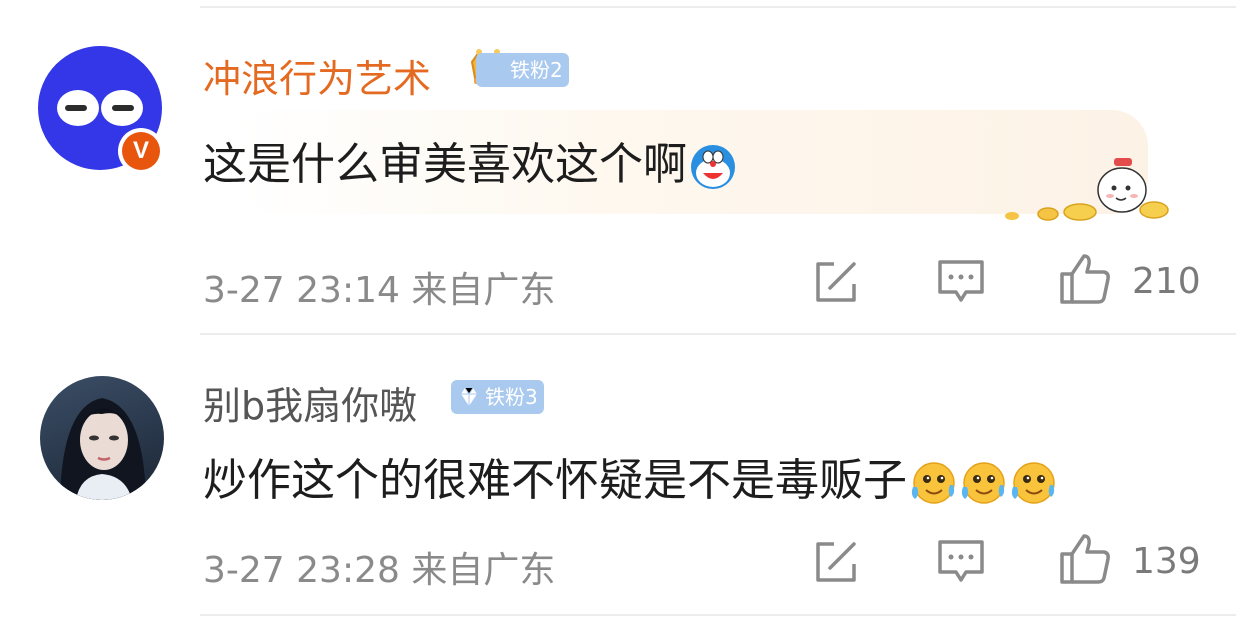 The height and width of the screenshot is (630, 1236). What do you see at coordinates (469, 397) in the screenshot?
I see `diamond-icon` at bounding box center [469, 397].